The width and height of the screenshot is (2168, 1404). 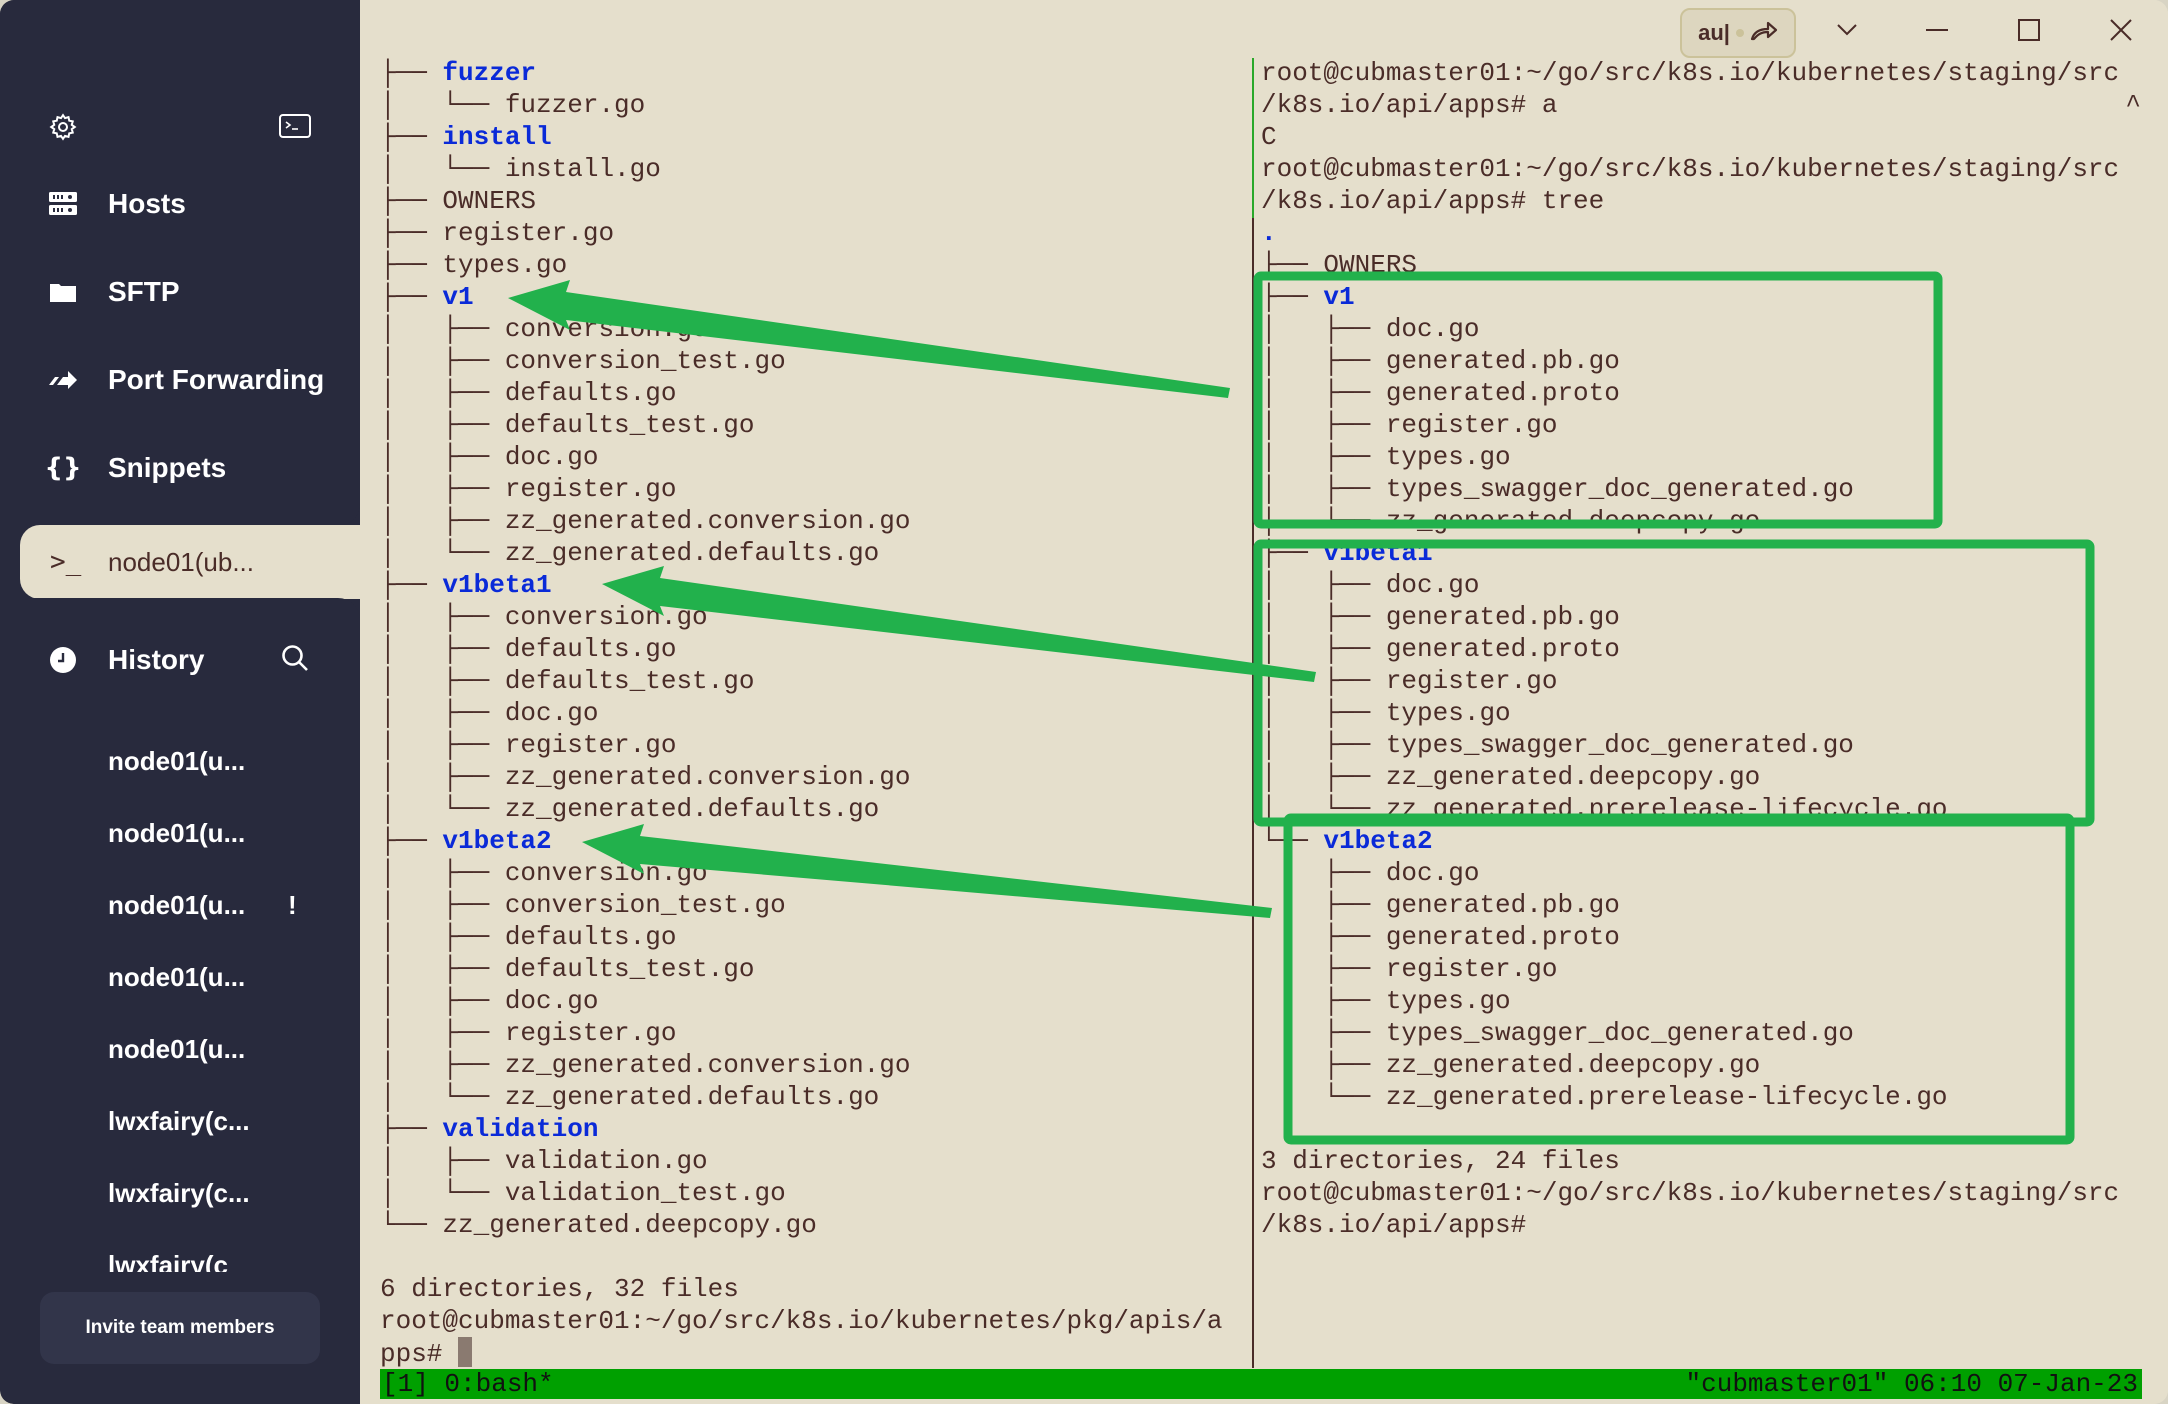 What do you see at coordinates (1701, 297) in the screenshot?
I see `right-pane-line: ├── v1` at bounding box center [1701, 297].